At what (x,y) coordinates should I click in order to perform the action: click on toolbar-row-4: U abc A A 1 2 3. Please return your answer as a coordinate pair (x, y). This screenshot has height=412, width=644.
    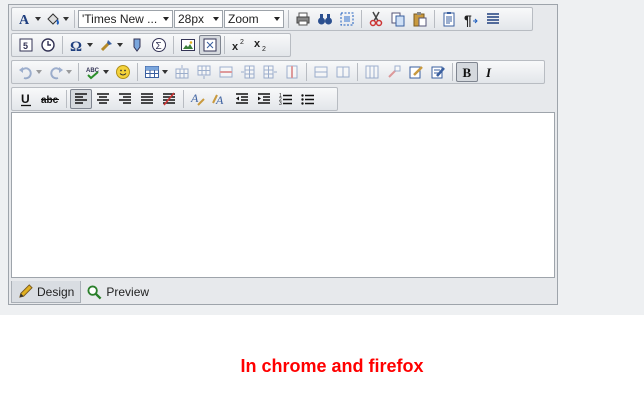
    Looking at the image, I should click on (174, 99).